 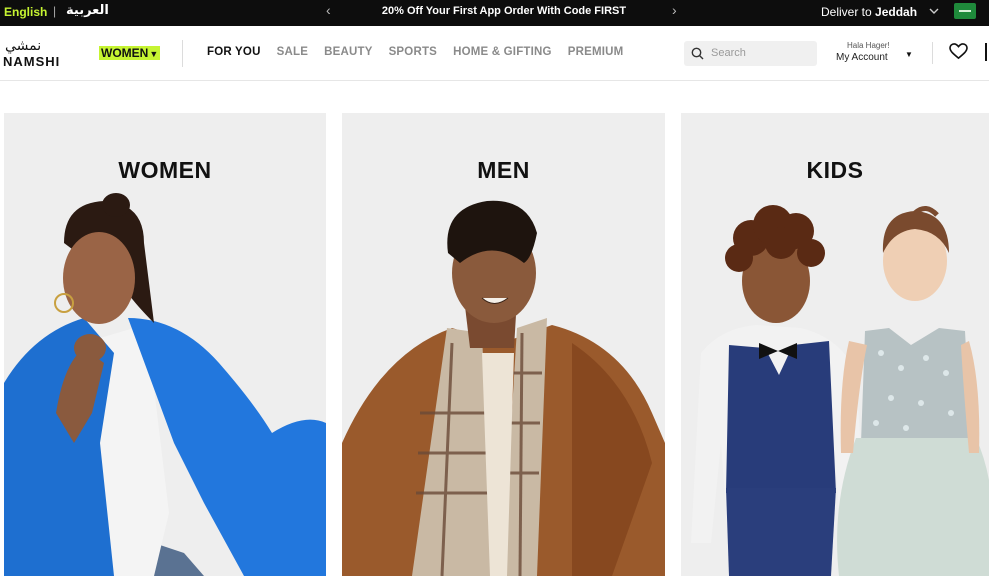 What do you see at coordinates (896, 12) in the screenshot?
I see `deliver-city: Jeddah` at bounding box center [896, 12].